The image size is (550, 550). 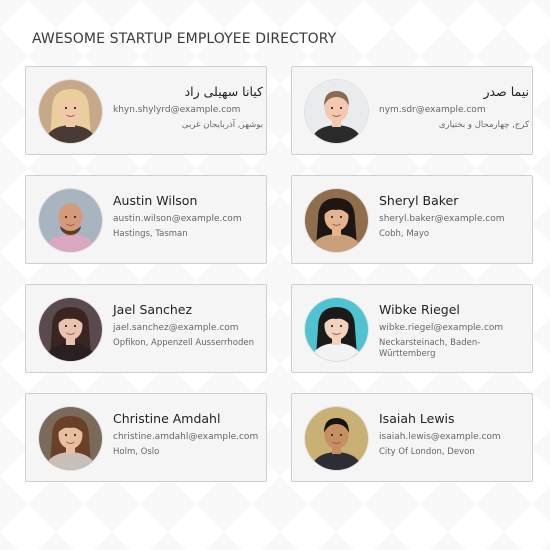 What do you see at coordinates (167, 418) in the screenshot?
I see `employee-name: Christine Amdahl` at bounding box center [167, 418].